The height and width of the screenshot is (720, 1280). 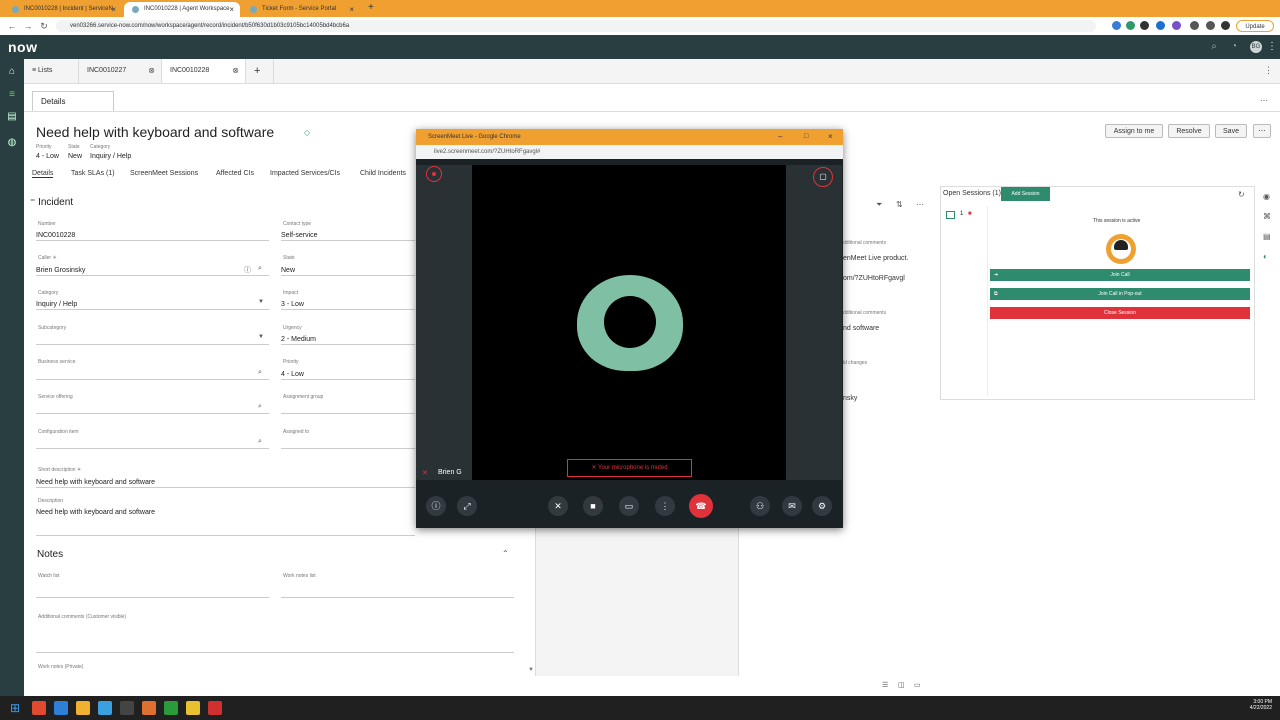 What do you see at coordinates (12, 95) in the screenshot?
I see `list-icon: ≡` at bounding box center [12, 95].